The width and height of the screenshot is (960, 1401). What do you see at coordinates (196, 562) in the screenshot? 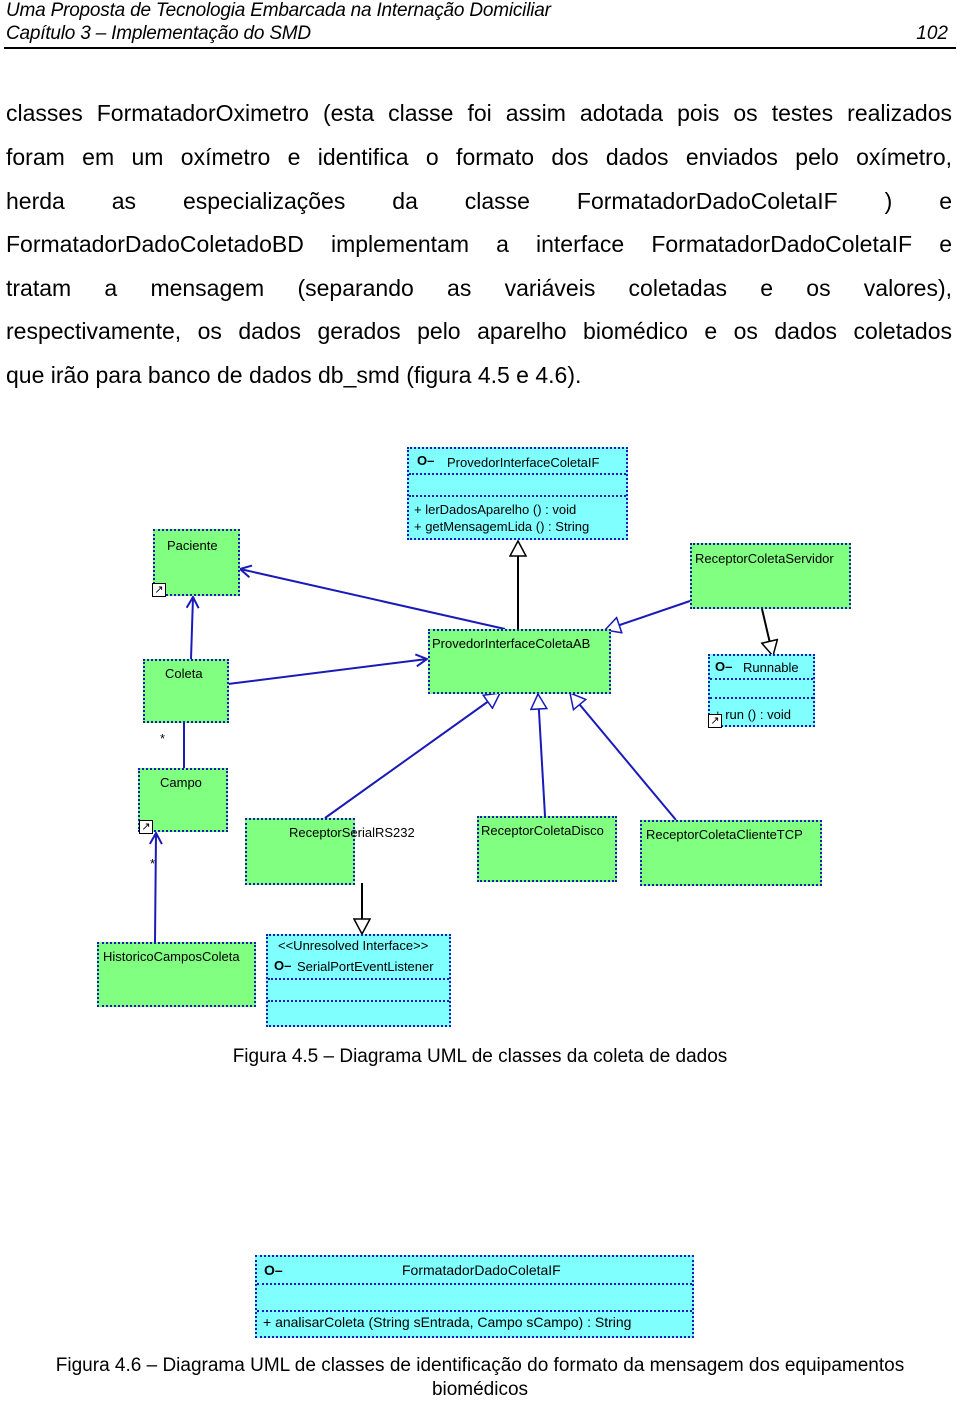
I see `class-paciente: Paciente` at bounding box center [196, 562].